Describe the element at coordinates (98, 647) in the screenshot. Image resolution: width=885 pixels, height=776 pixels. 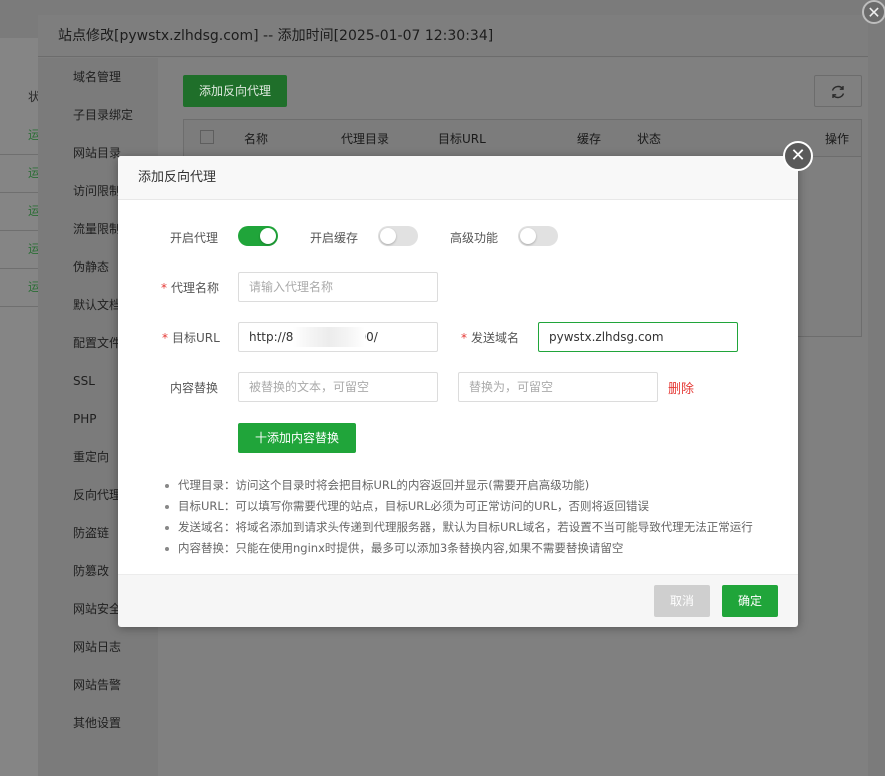
I see `sidebar-item-site-log: 网站日志` at that location.